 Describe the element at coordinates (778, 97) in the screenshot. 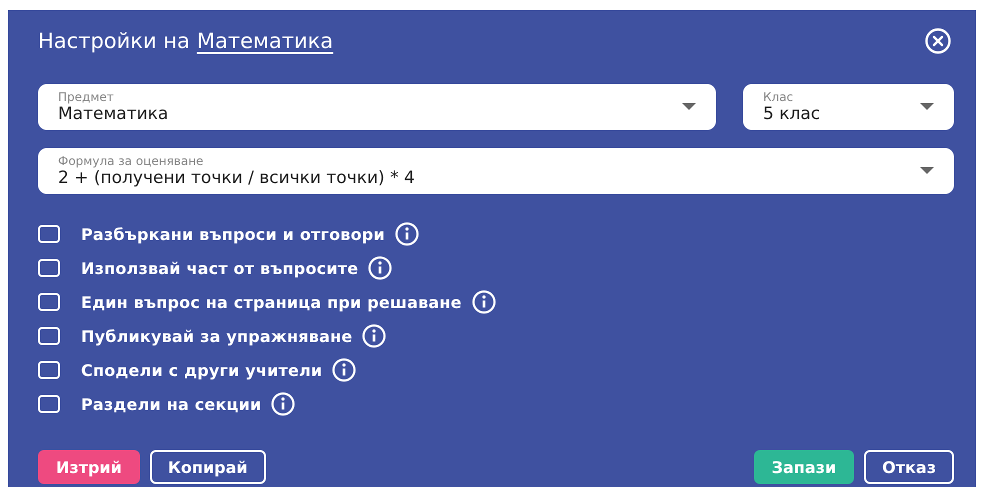

I see `field-label: Клас` at that location.